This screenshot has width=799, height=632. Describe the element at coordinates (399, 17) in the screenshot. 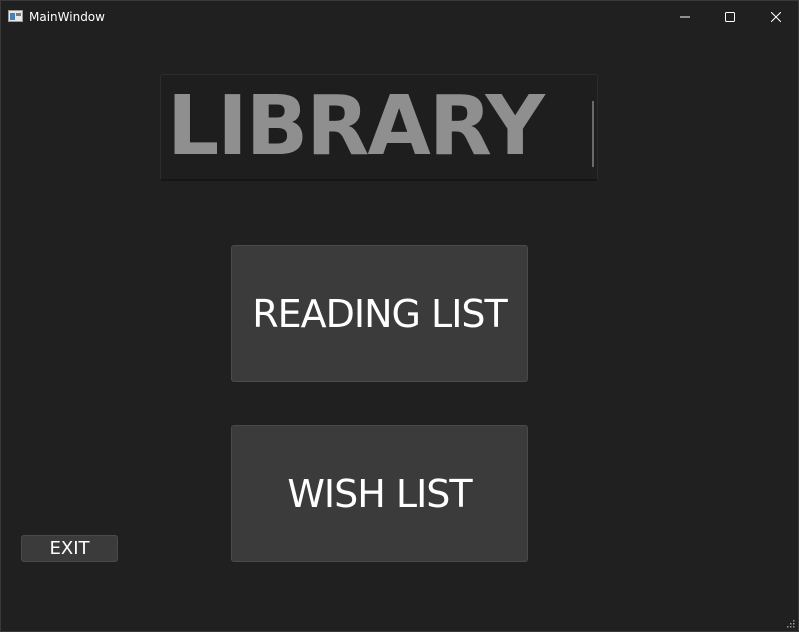

I see `title-bar: MainWindow` at that location.